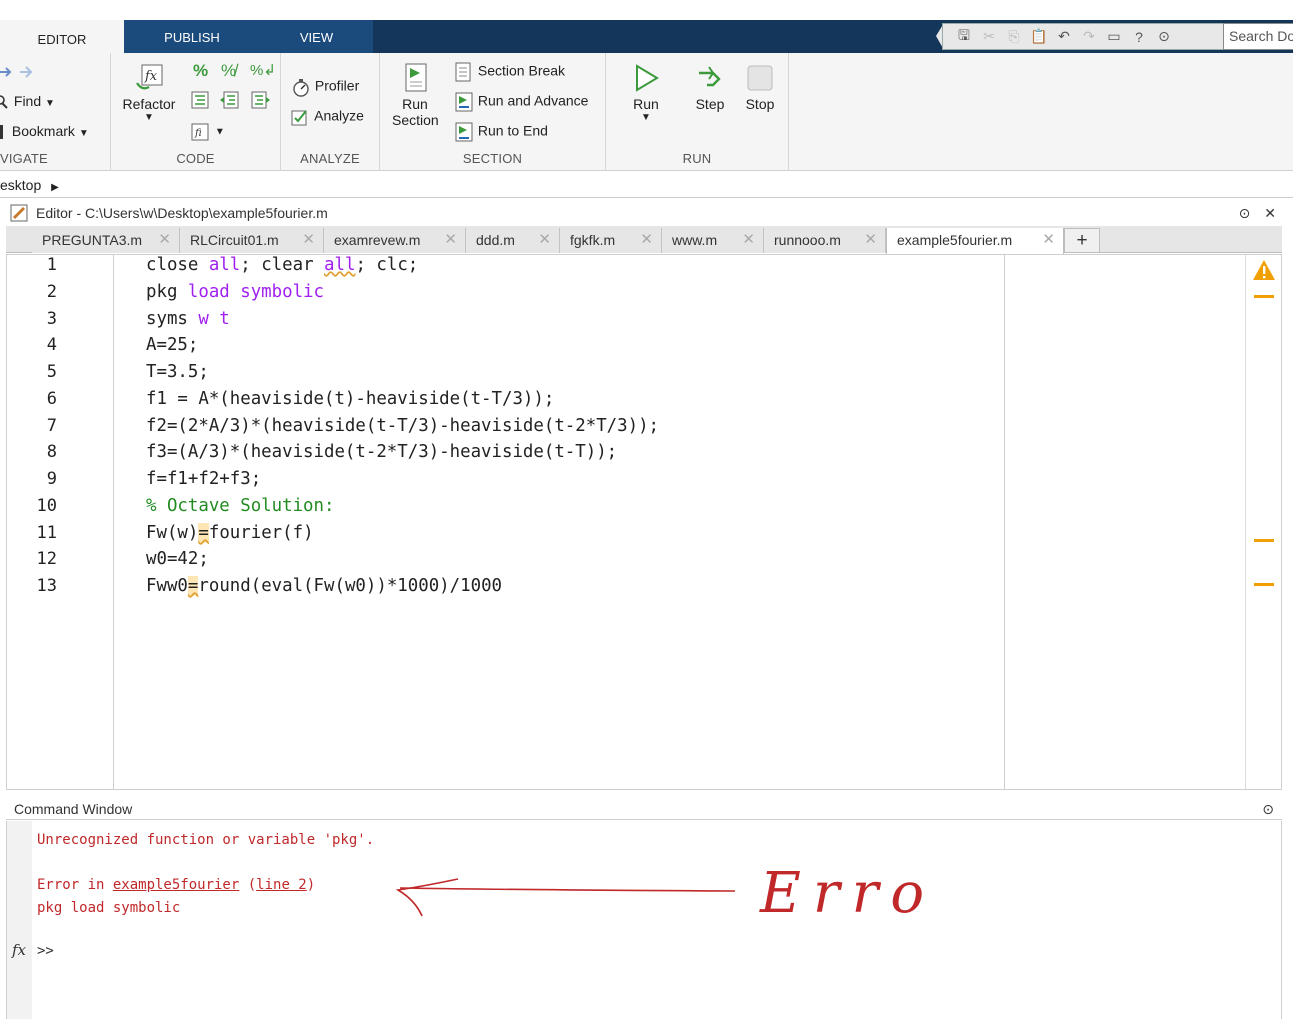  I want to click on back-forward-icon, so click(16, 72).